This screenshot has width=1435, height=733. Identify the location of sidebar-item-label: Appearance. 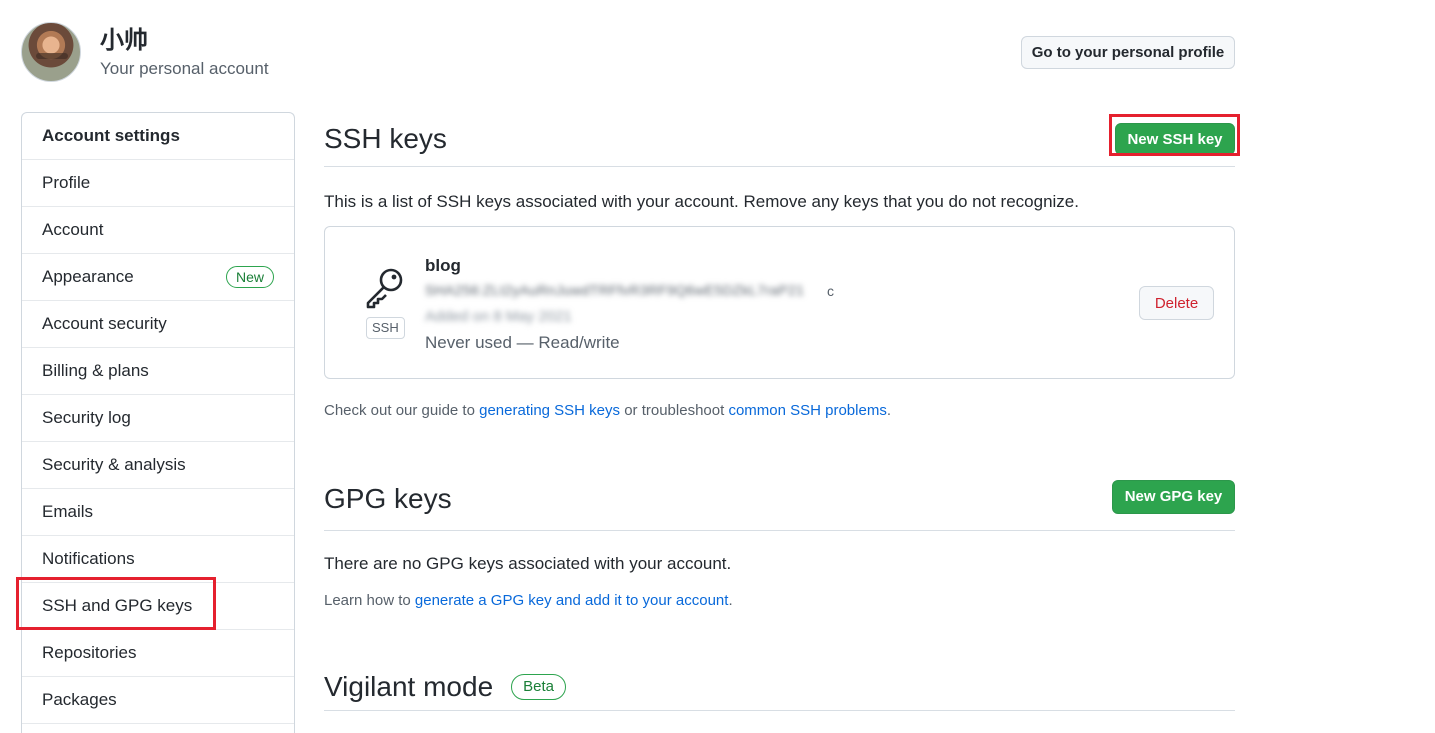
(88, 276).